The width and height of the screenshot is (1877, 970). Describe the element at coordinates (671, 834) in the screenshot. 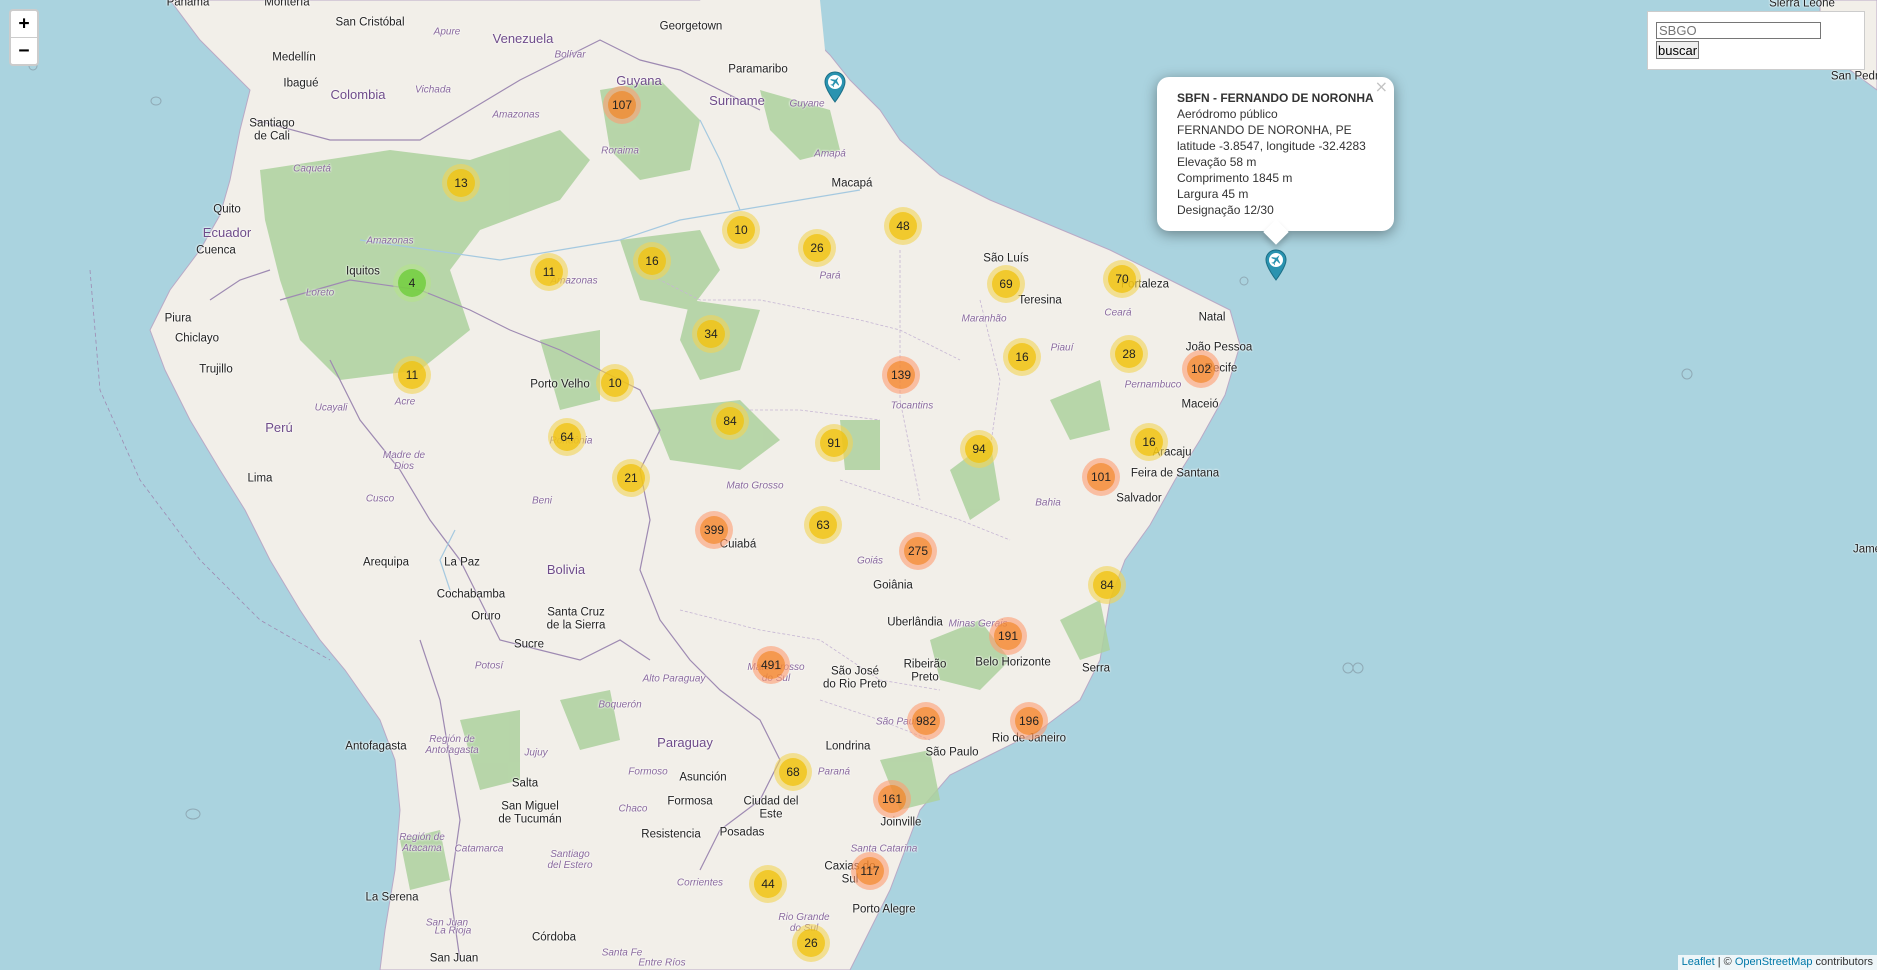

I see `city-label: Resistencia` at that location.